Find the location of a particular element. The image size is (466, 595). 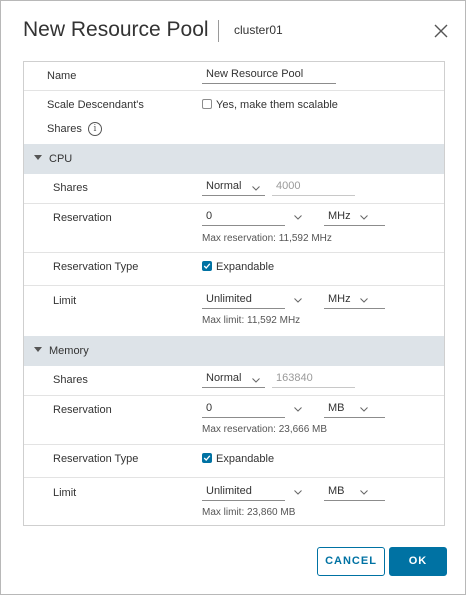

memory-shares-value: 163840 is located at coordinates (313, 379).